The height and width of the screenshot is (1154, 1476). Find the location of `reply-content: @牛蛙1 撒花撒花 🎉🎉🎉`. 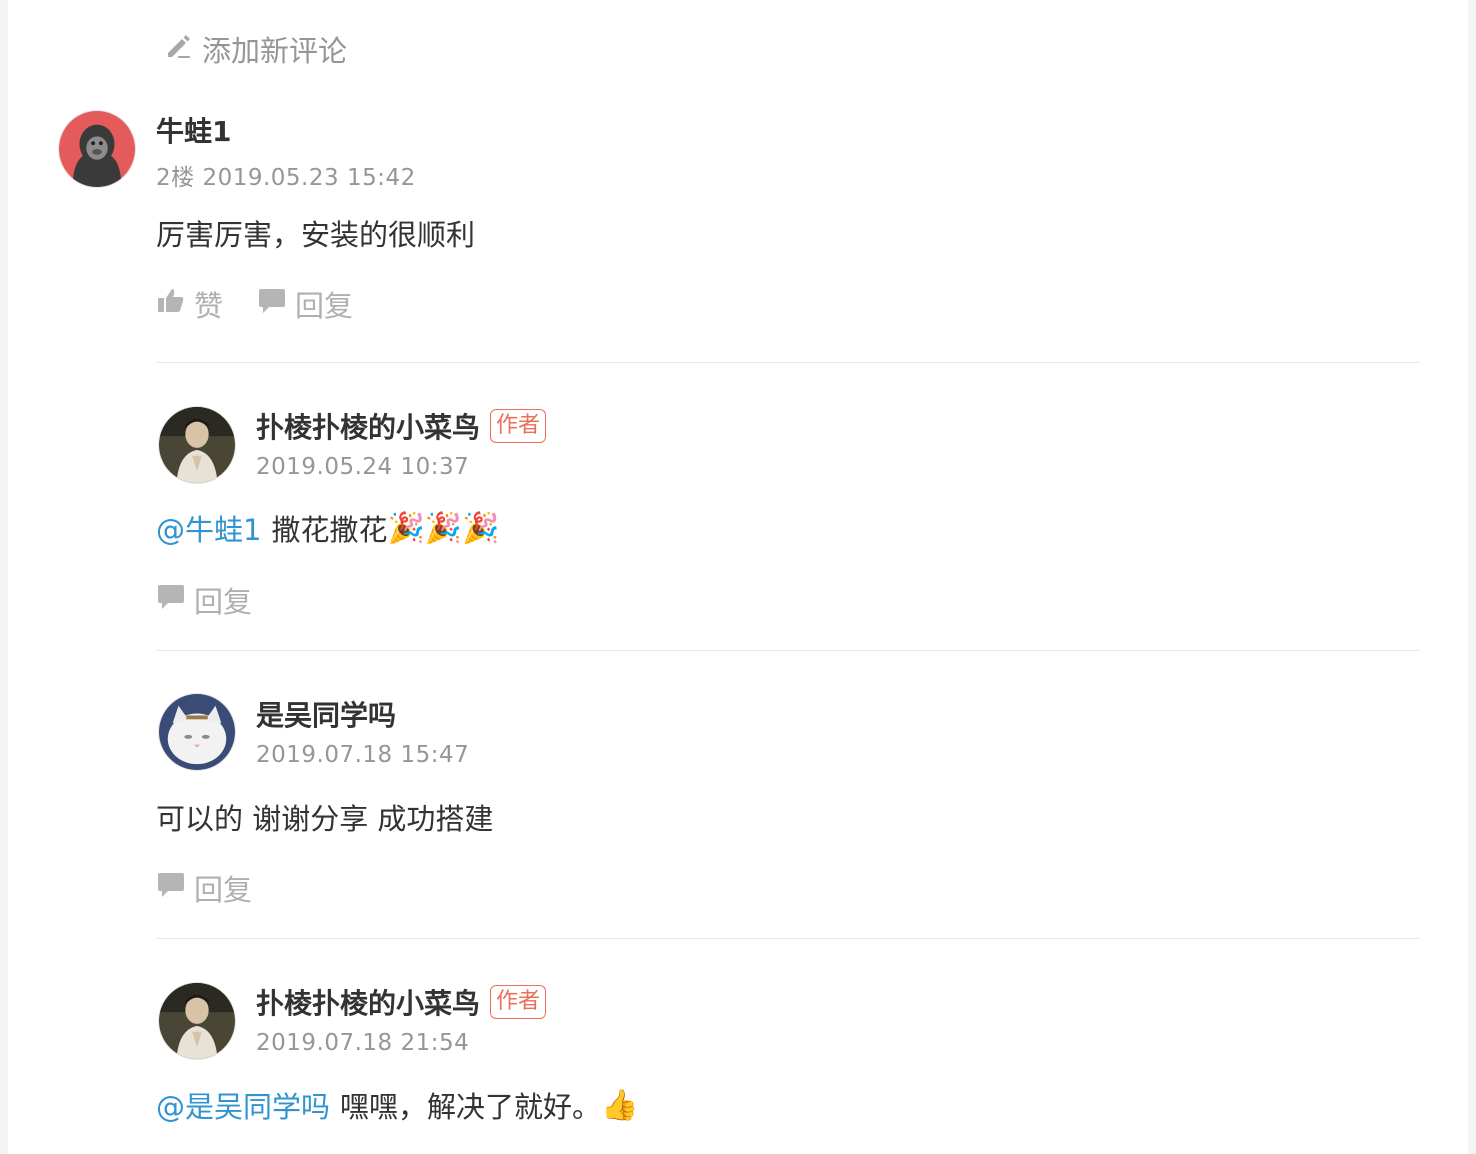

reply-content: @牛蛙1 撒花撒花 🎉🎉🎉 is located at coordinates (328, 528).